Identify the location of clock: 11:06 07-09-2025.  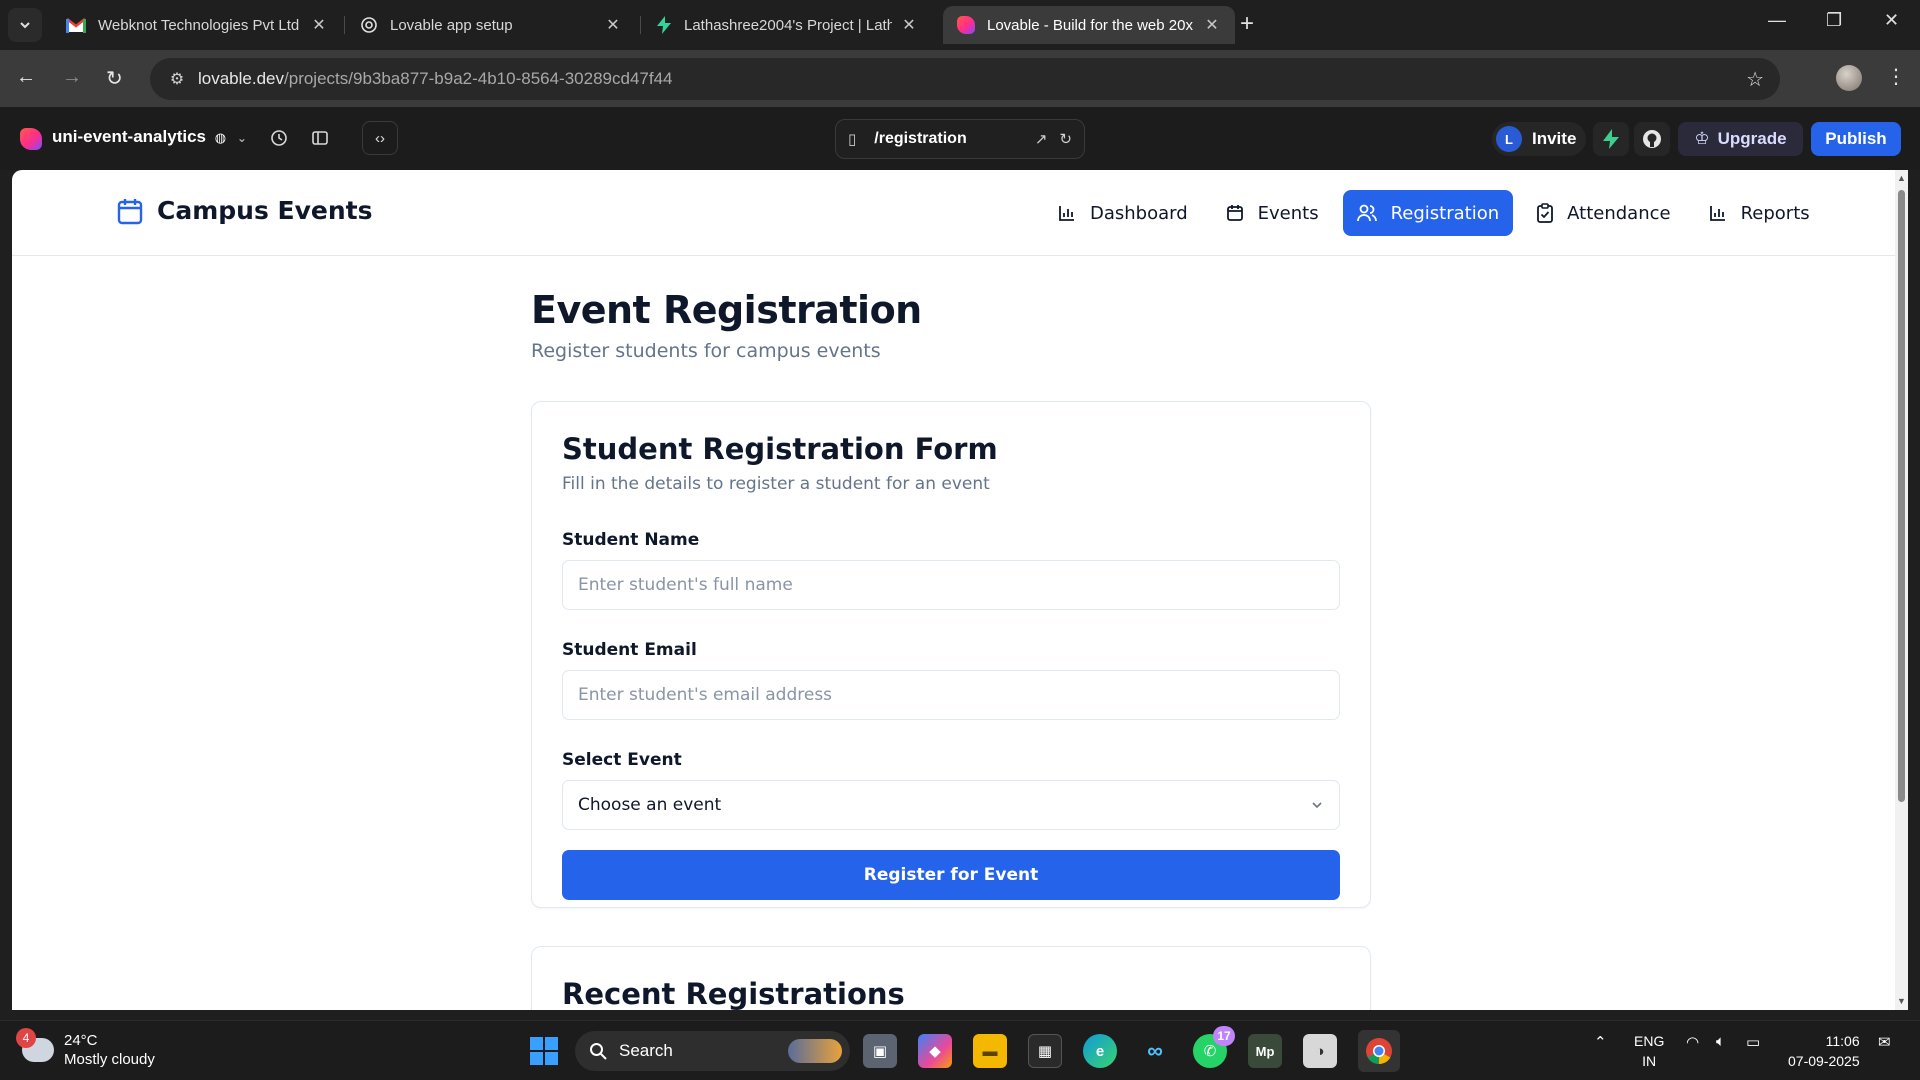
(1824, 1051).